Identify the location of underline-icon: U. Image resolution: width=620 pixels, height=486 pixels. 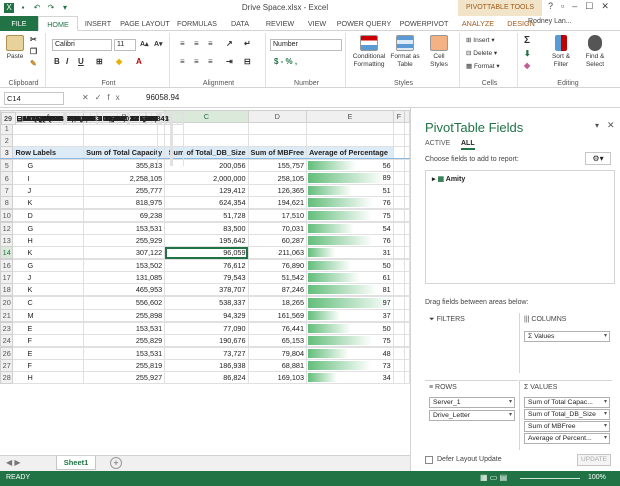
(81, 61).